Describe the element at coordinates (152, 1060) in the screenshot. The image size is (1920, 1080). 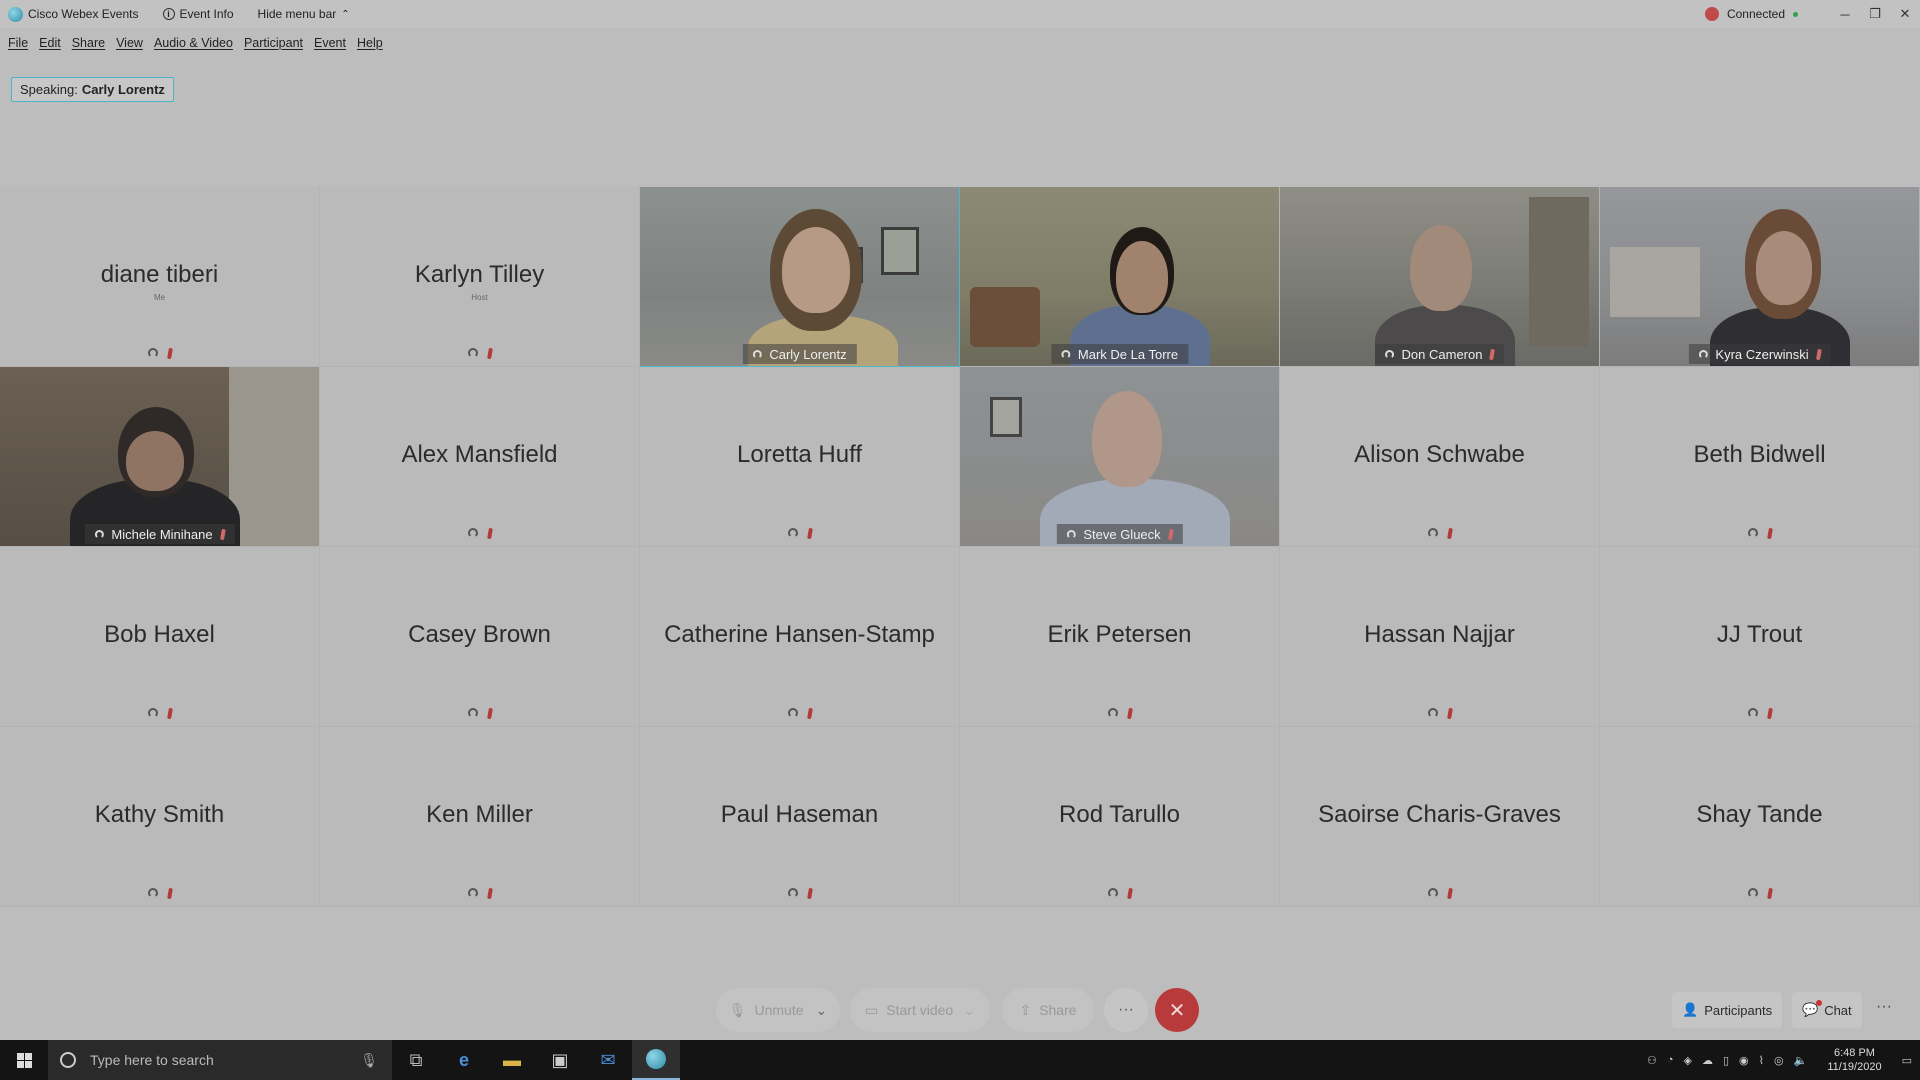
I see `search-placeholder: Type here to search` at that location.